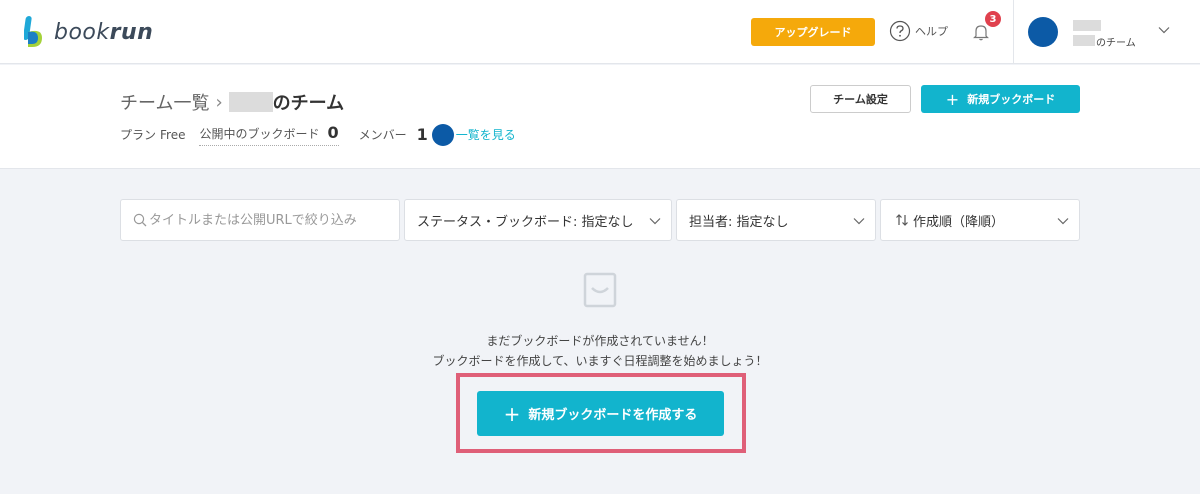 The width and height of the screenshot is (1200, 494). Describe the element at coordinates (104, 32) in the screenshot. I see `logo-text: bookrun` at that location.